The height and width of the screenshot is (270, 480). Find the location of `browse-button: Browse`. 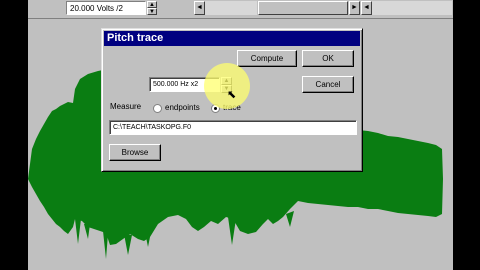

browse-button: Browse is located at coordinates (135, 152).